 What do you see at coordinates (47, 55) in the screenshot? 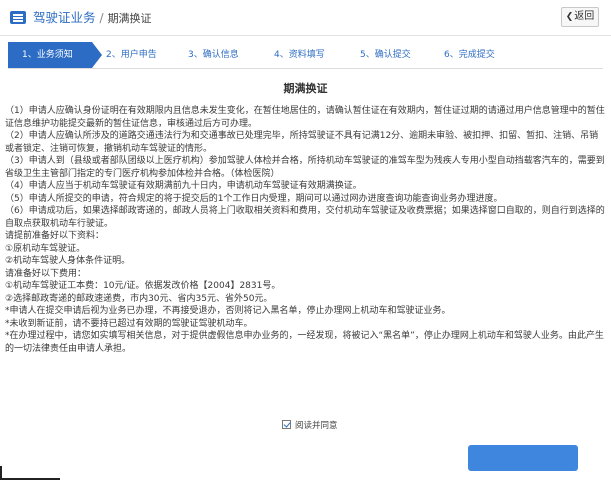
I see `step-label: 1、业务须知` at bounding box center [47, 55].